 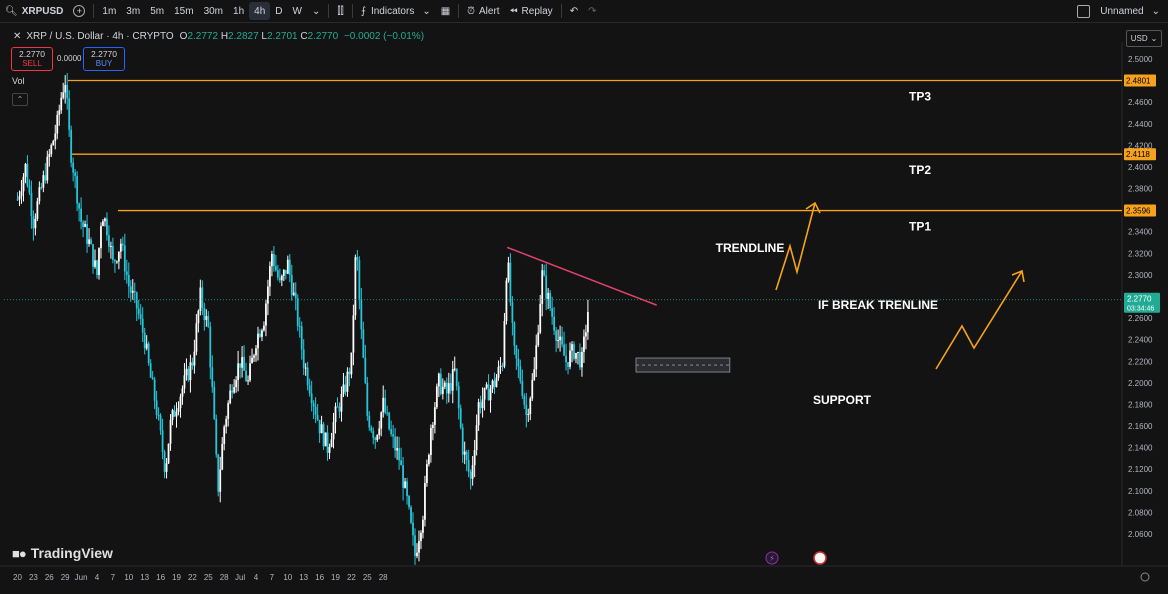 What do you see at coordinates (1121, 11) in the screenshot?
I see `layout-name: Unnamed` at bounding box center [1121, 11].